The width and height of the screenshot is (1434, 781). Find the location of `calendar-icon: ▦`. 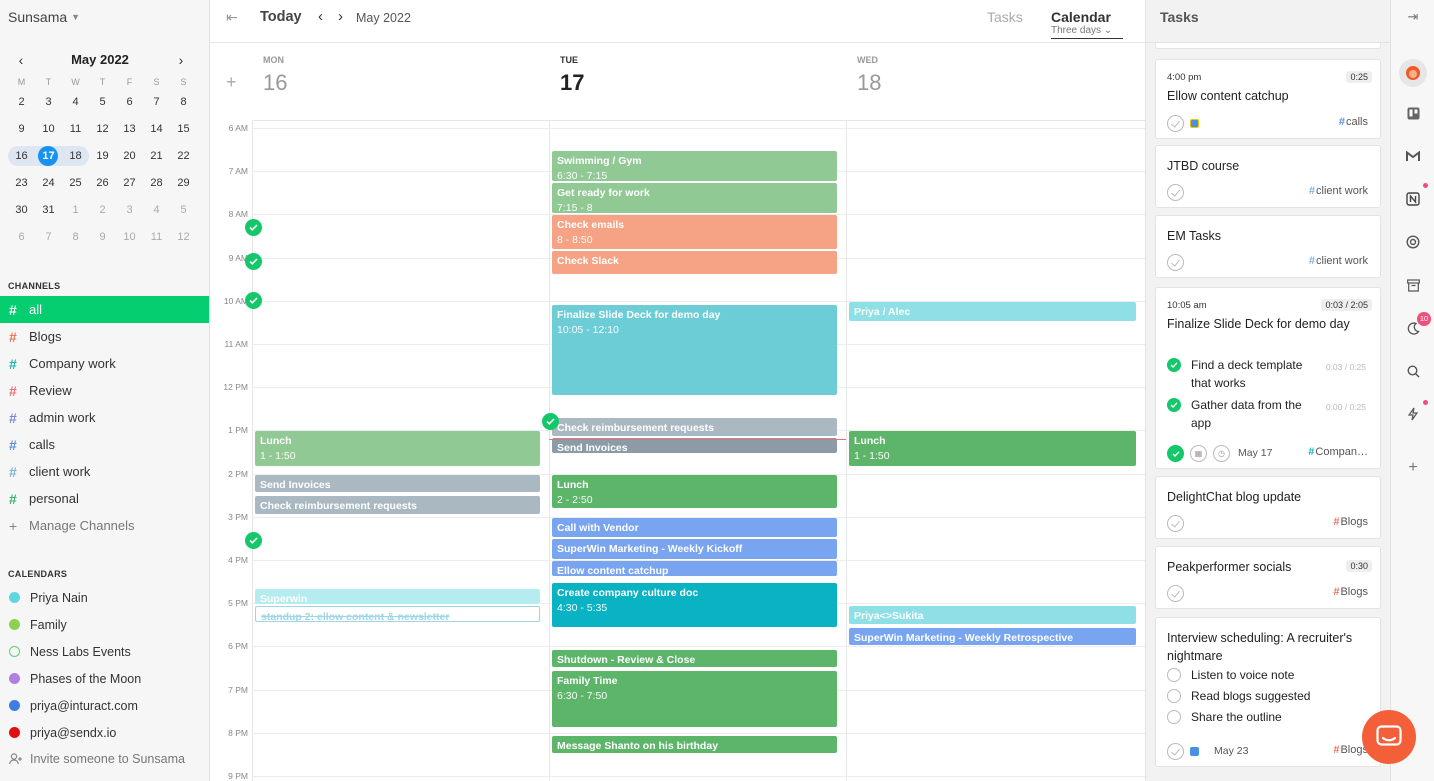

calendar-icon: ▦ is located at coordinates (1198, 453).